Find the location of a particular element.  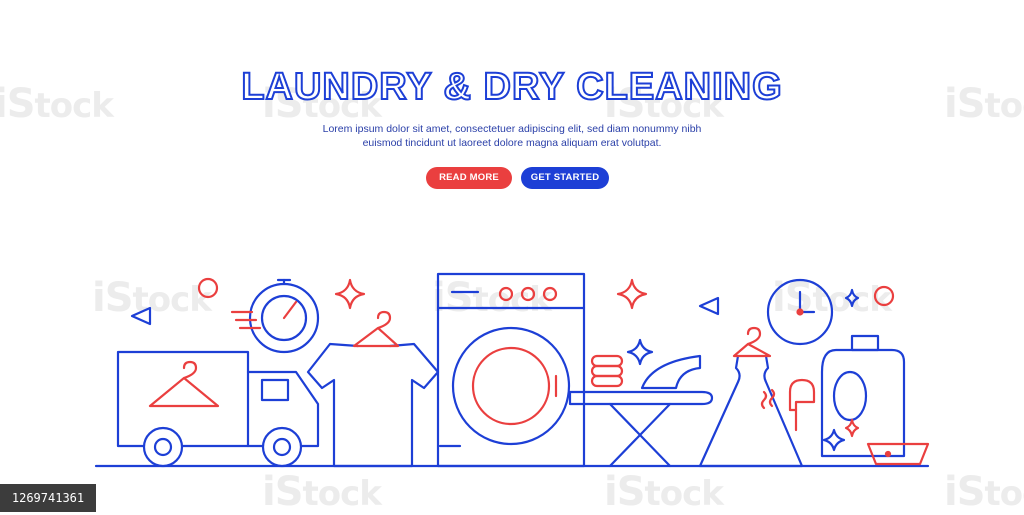

iron-icon is located at coordinates (671, 372).